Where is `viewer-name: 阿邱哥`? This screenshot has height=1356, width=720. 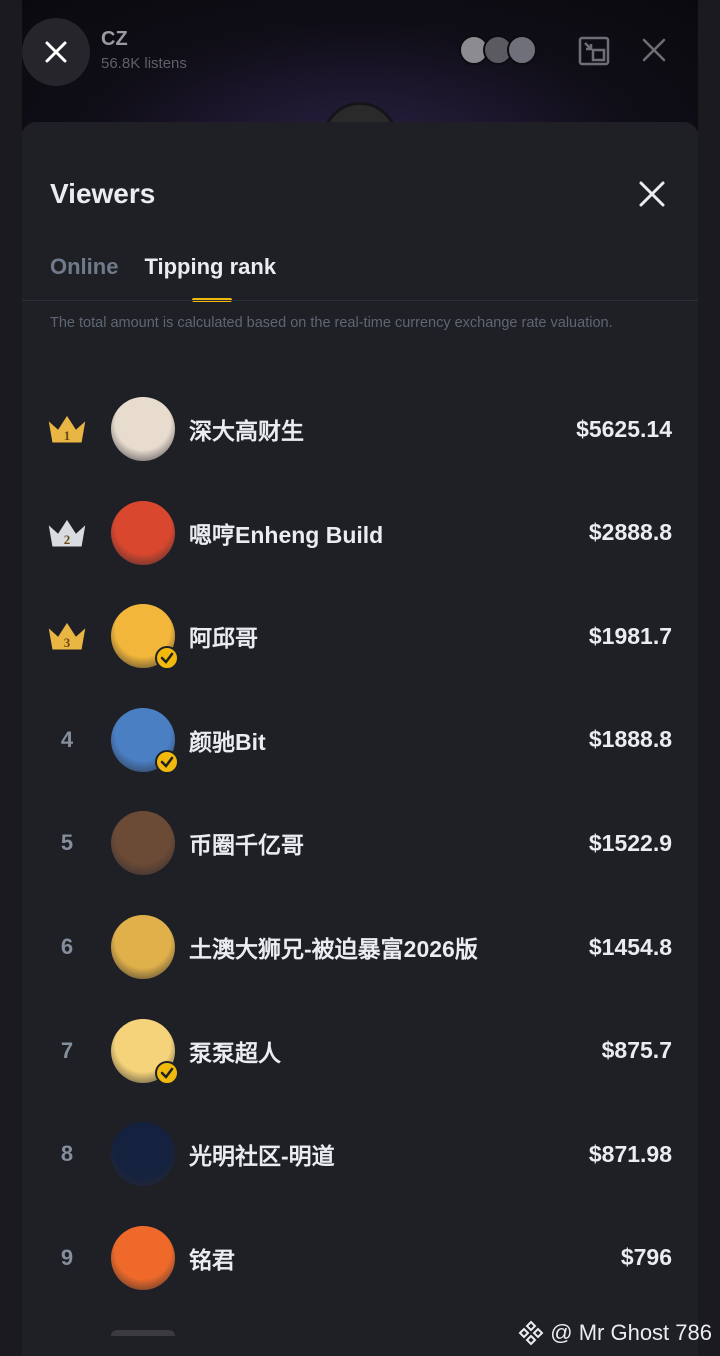
viewer-name: 阿邱哥 is located at coordinates (223, 638).